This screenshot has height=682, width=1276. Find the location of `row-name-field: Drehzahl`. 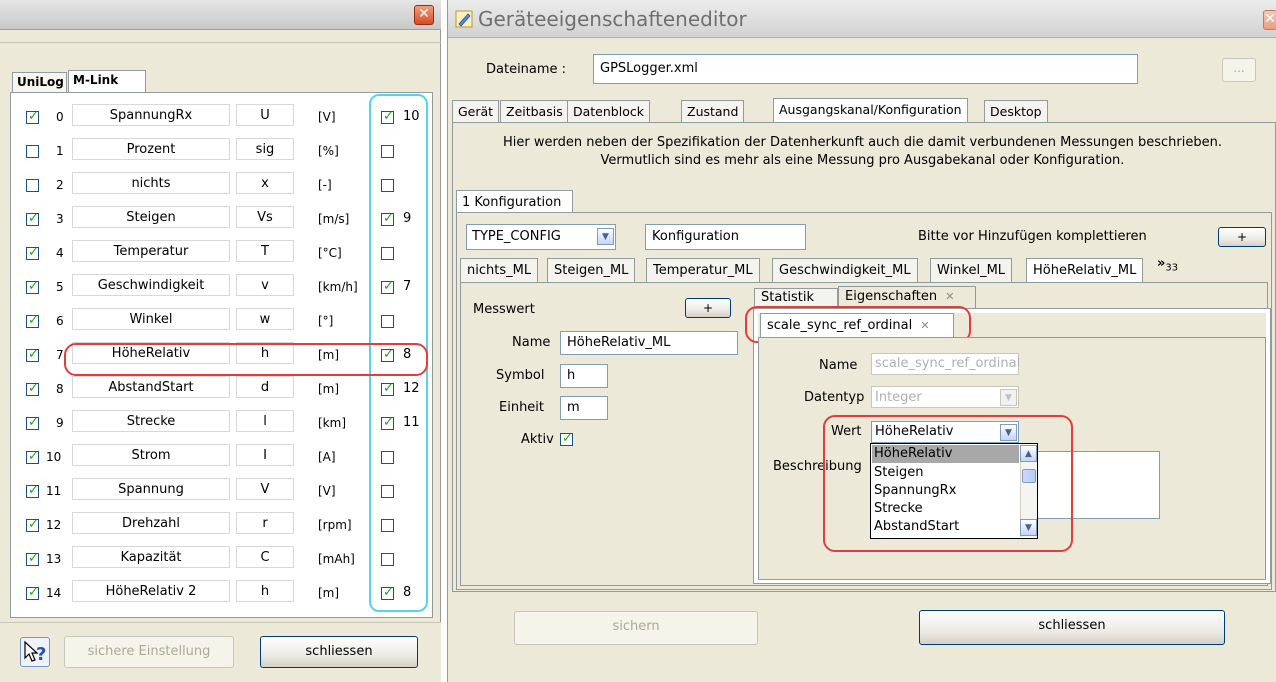

row-name-field: Drehzahl is located at coordinates (151, 523).